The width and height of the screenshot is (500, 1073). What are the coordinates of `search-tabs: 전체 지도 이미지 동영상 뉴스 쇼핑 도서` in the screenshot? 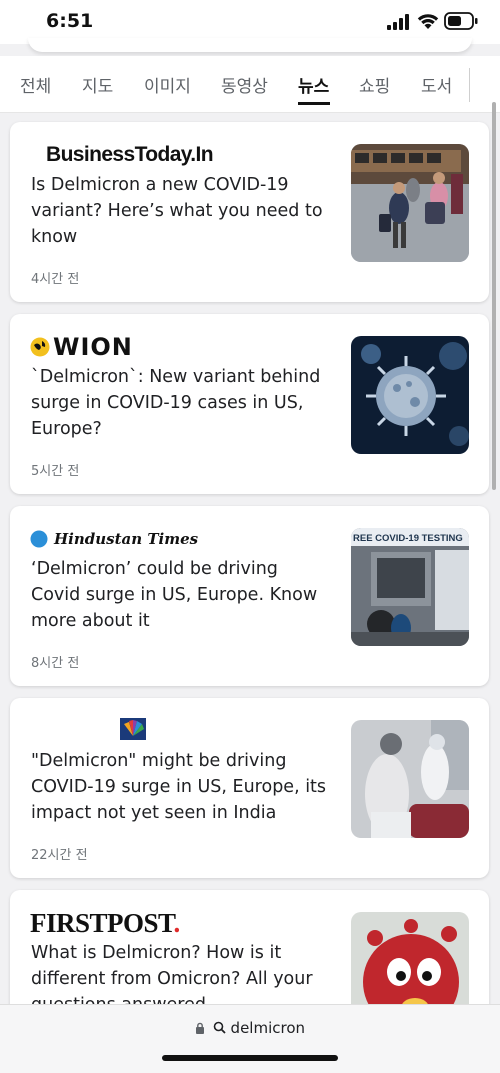 It's located at (250, 84).